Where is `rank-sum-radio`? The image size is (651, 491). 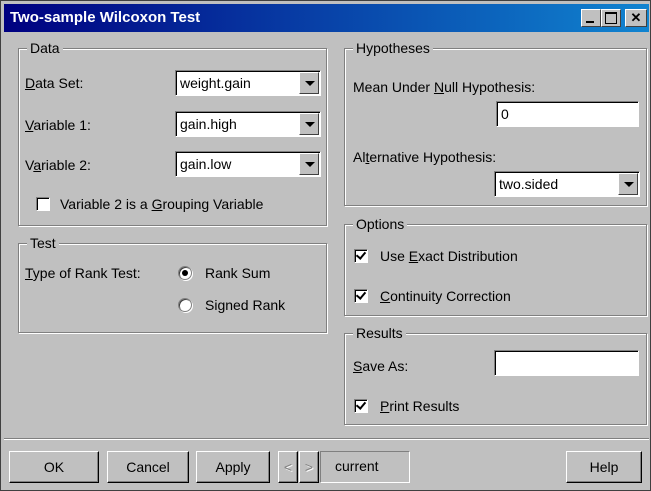
rank-sum-radio is located at coordinates (185, 273).